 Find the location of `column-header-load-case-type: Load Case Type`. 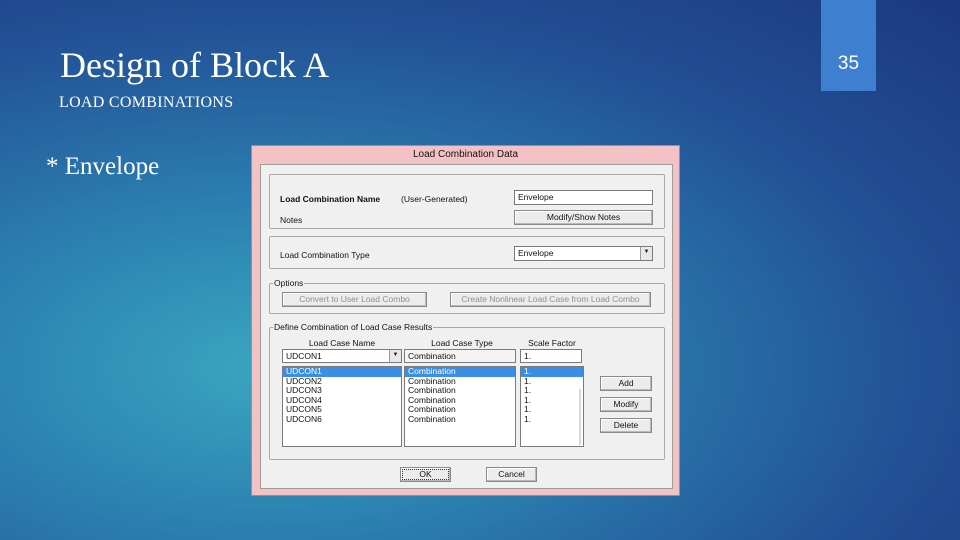

column-header-load-case-type: Load Case Type is located at coordinates (462, 343).